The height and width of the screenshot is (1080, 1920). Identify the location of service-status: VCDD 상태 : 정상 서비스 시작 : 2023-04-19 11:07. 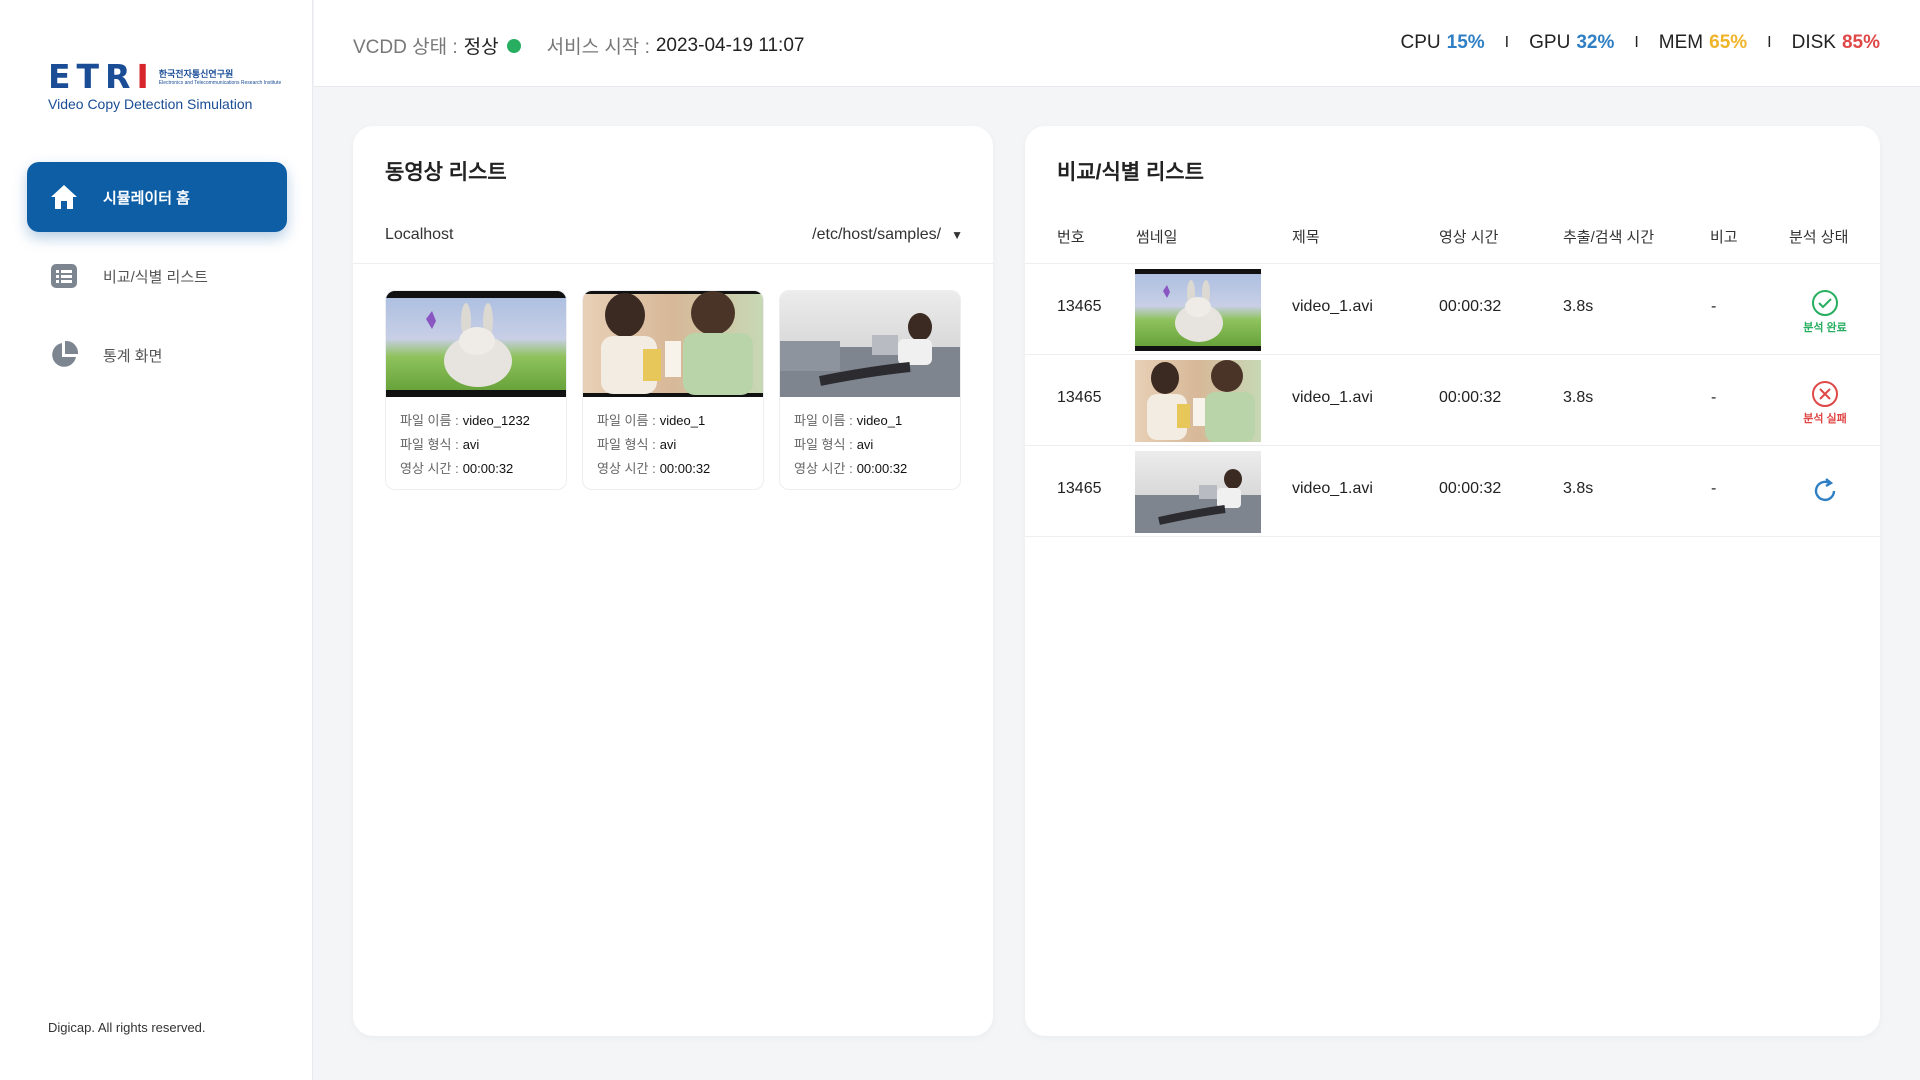
(578, 45).